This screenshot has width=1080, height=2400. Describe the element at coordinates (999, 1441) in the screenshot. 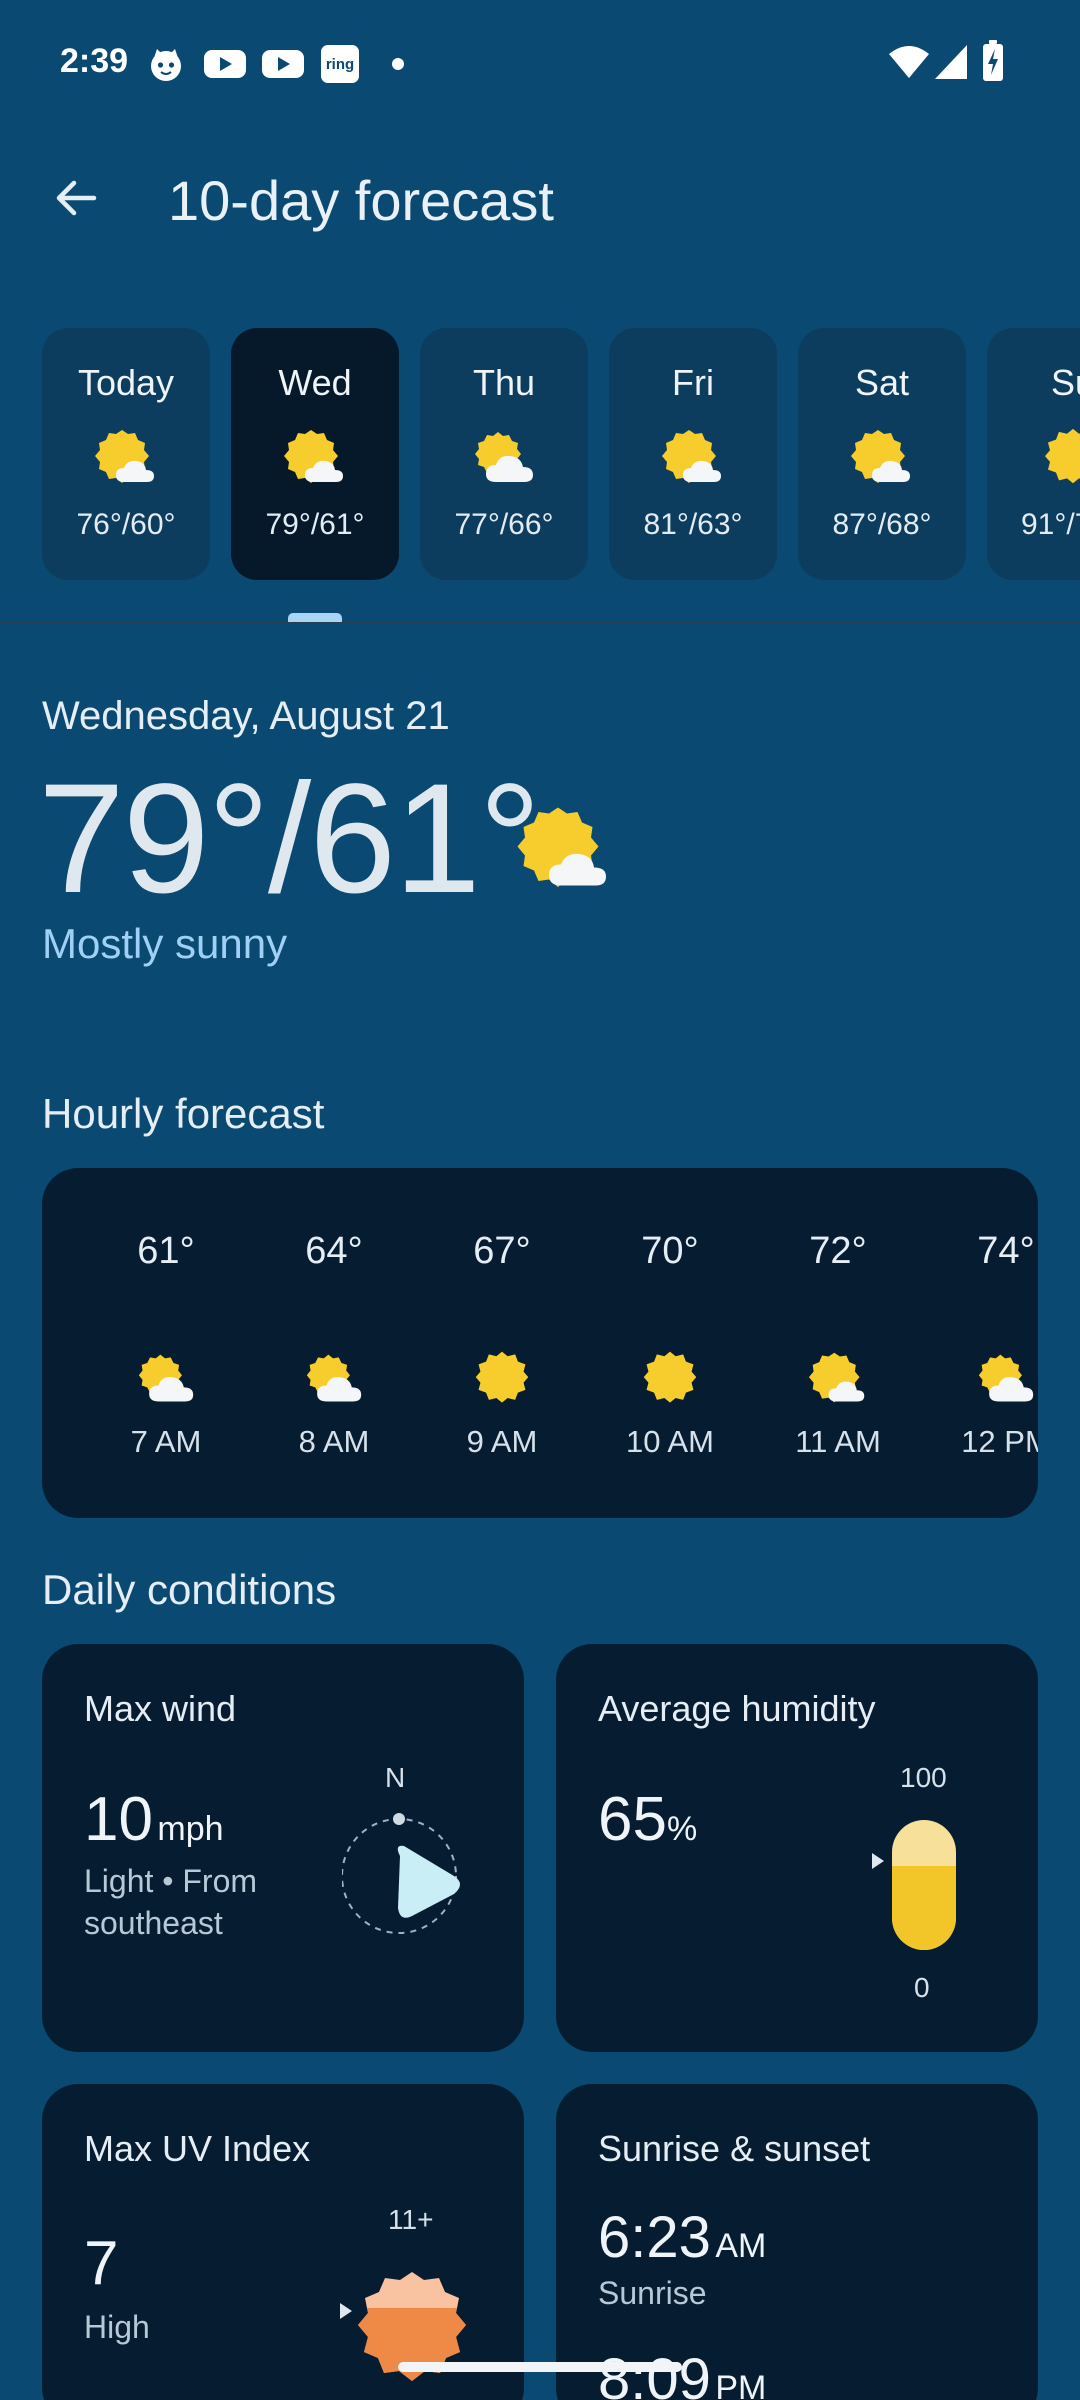

I see `hour-time: 12 PM` at that location.